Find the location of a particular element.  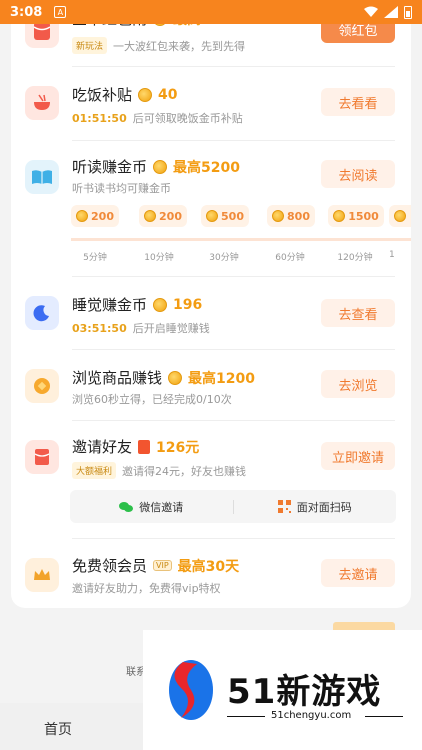

vip-invite-button: 去邀请 is located at coordinates (358, 573).